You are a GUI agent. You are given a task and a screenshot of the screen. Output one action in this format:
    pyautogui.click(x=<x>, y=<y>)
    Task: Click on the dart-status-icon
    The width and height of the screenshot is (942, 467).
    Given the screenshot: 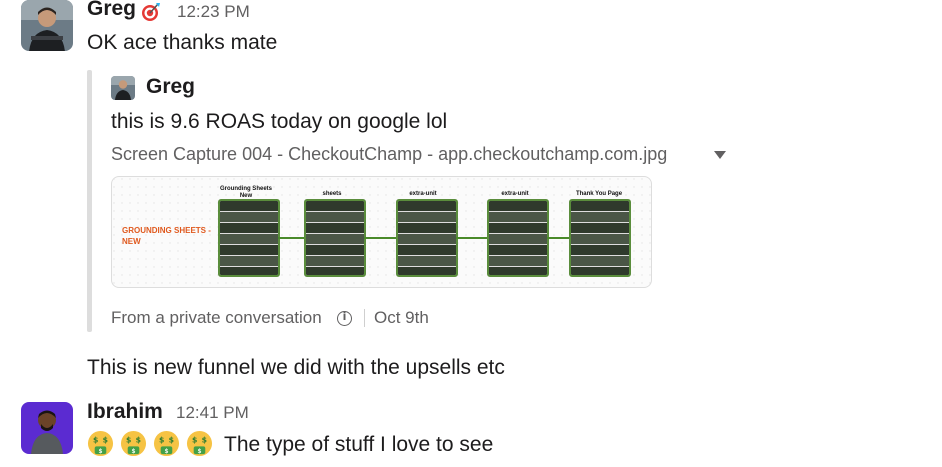 What is the action you would take?
    pyautogui.click(x=151, y=14)
    